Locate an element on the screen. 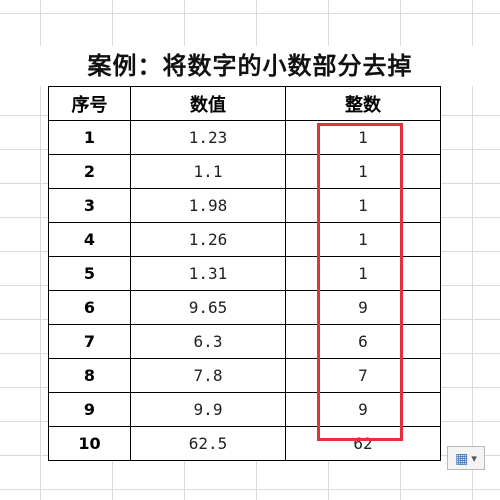 This screenshot has height=500, width=500. cell-index: 2 is located at coordinates (89, 171).